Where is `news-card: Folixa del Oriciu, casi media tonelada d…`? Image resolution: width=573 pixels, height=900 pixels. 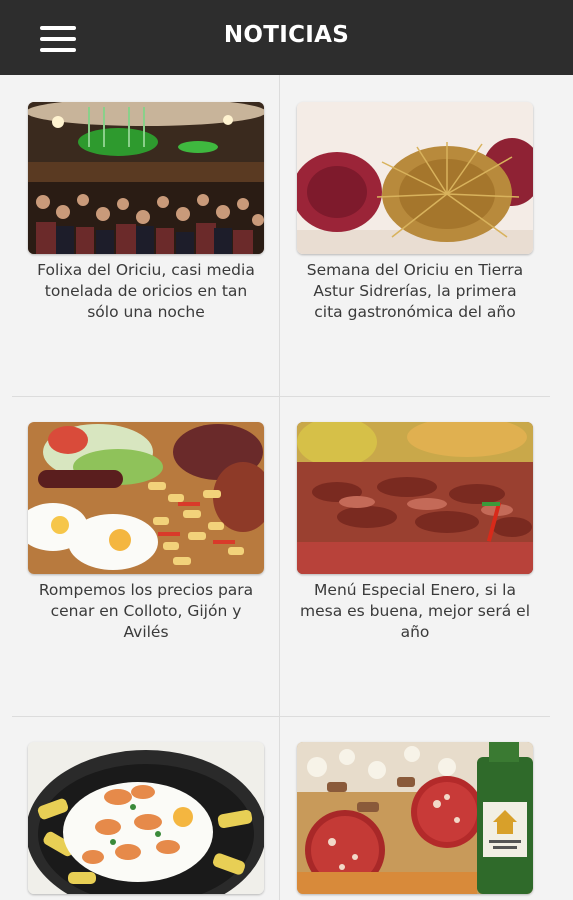 news-card: Folixa del Oriciu, casi media tonelada d… is located at coordinates (148, 212).